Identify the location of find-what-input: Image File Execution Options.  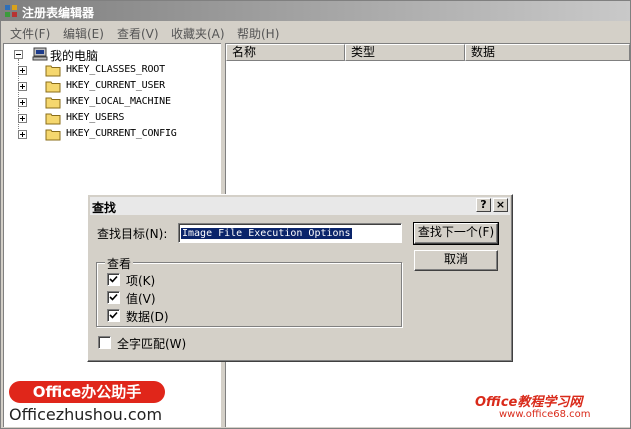
(290, 233).